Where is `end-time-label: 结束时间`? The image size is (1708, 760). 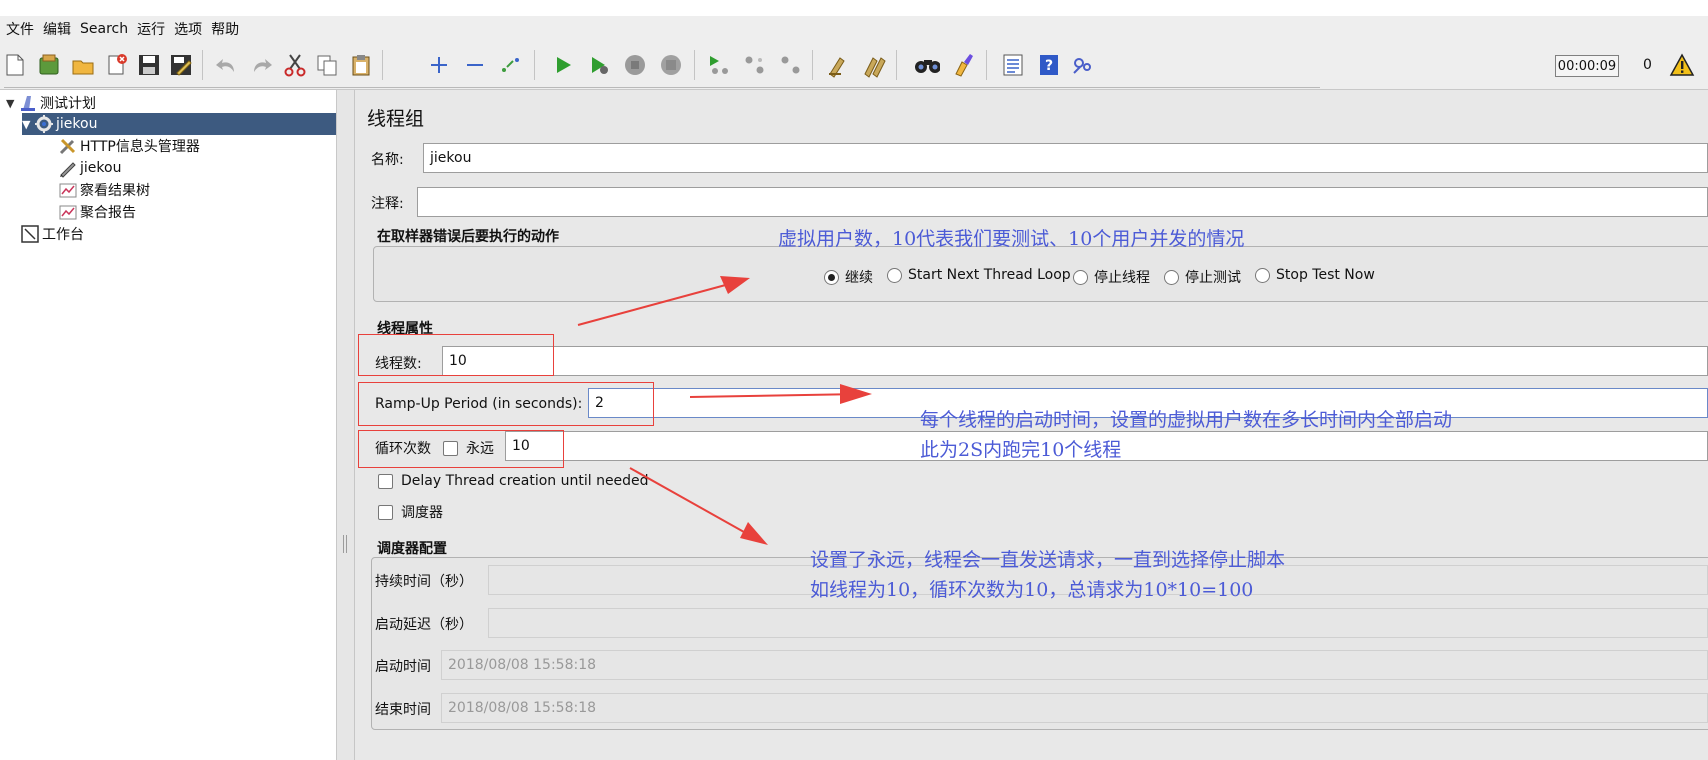 end-time-label: 结束时间 is located at coordinates (403, 710).